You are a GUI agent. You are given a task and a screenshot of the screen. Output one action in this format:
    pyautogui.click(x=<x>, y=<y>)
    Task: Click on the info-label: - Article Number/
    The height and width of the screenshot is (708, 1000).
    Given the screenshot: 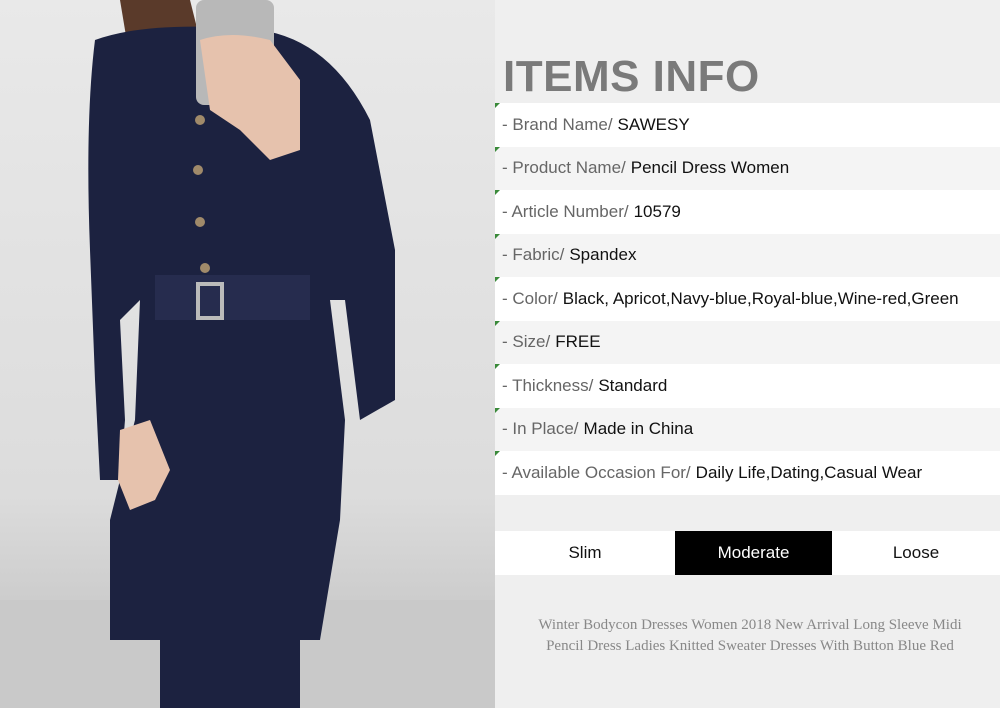 What is the action you would take?
    pyautogui.click(x=565, y=211)
    